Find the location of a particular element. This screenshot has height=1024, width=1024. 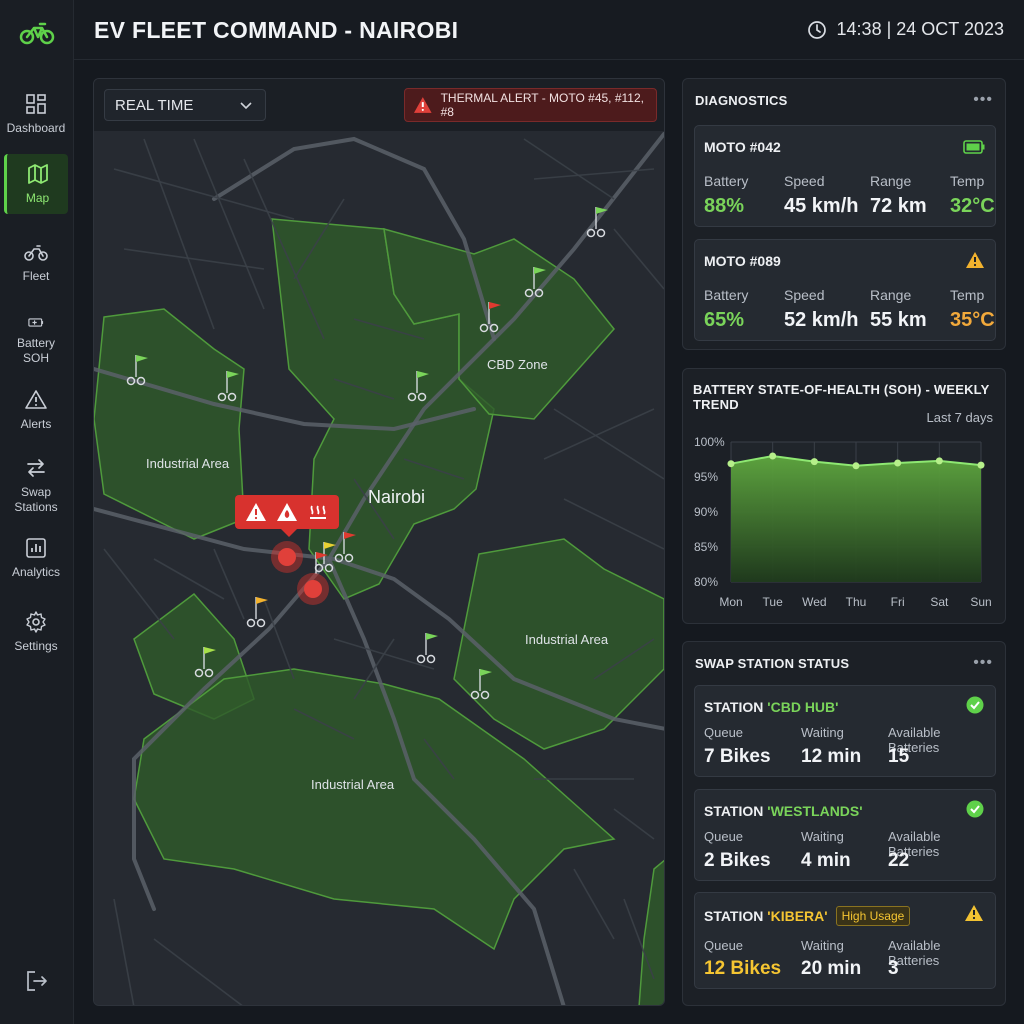

temp-value: 32°C is located at coordinates (972, 206).